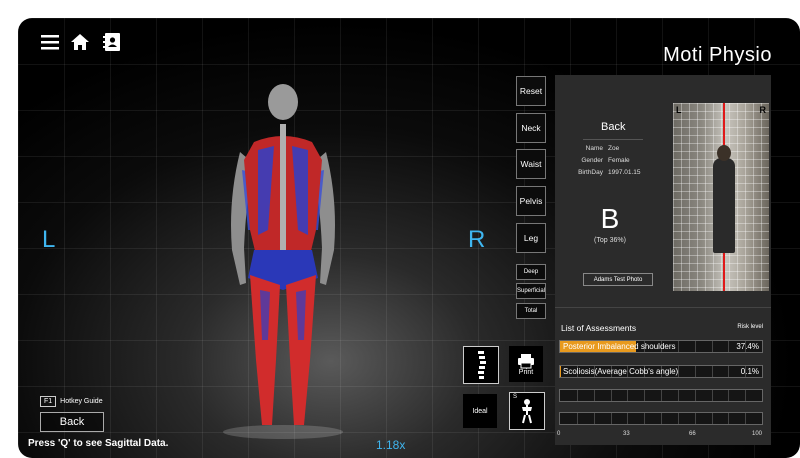  Describe the element at coordinates (531, 91) in the screenshot. I see `reset-view-button: Reset` at that location.